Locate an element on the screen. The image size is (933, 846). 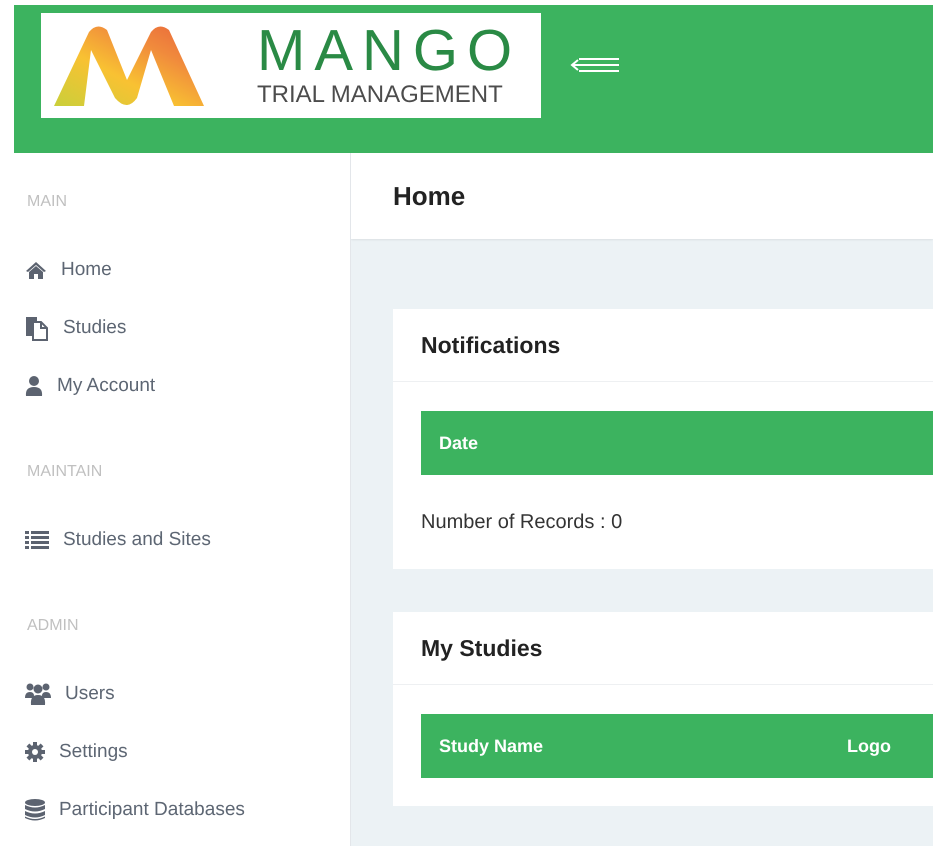
documents-icon is located at coordinates (37, 328).